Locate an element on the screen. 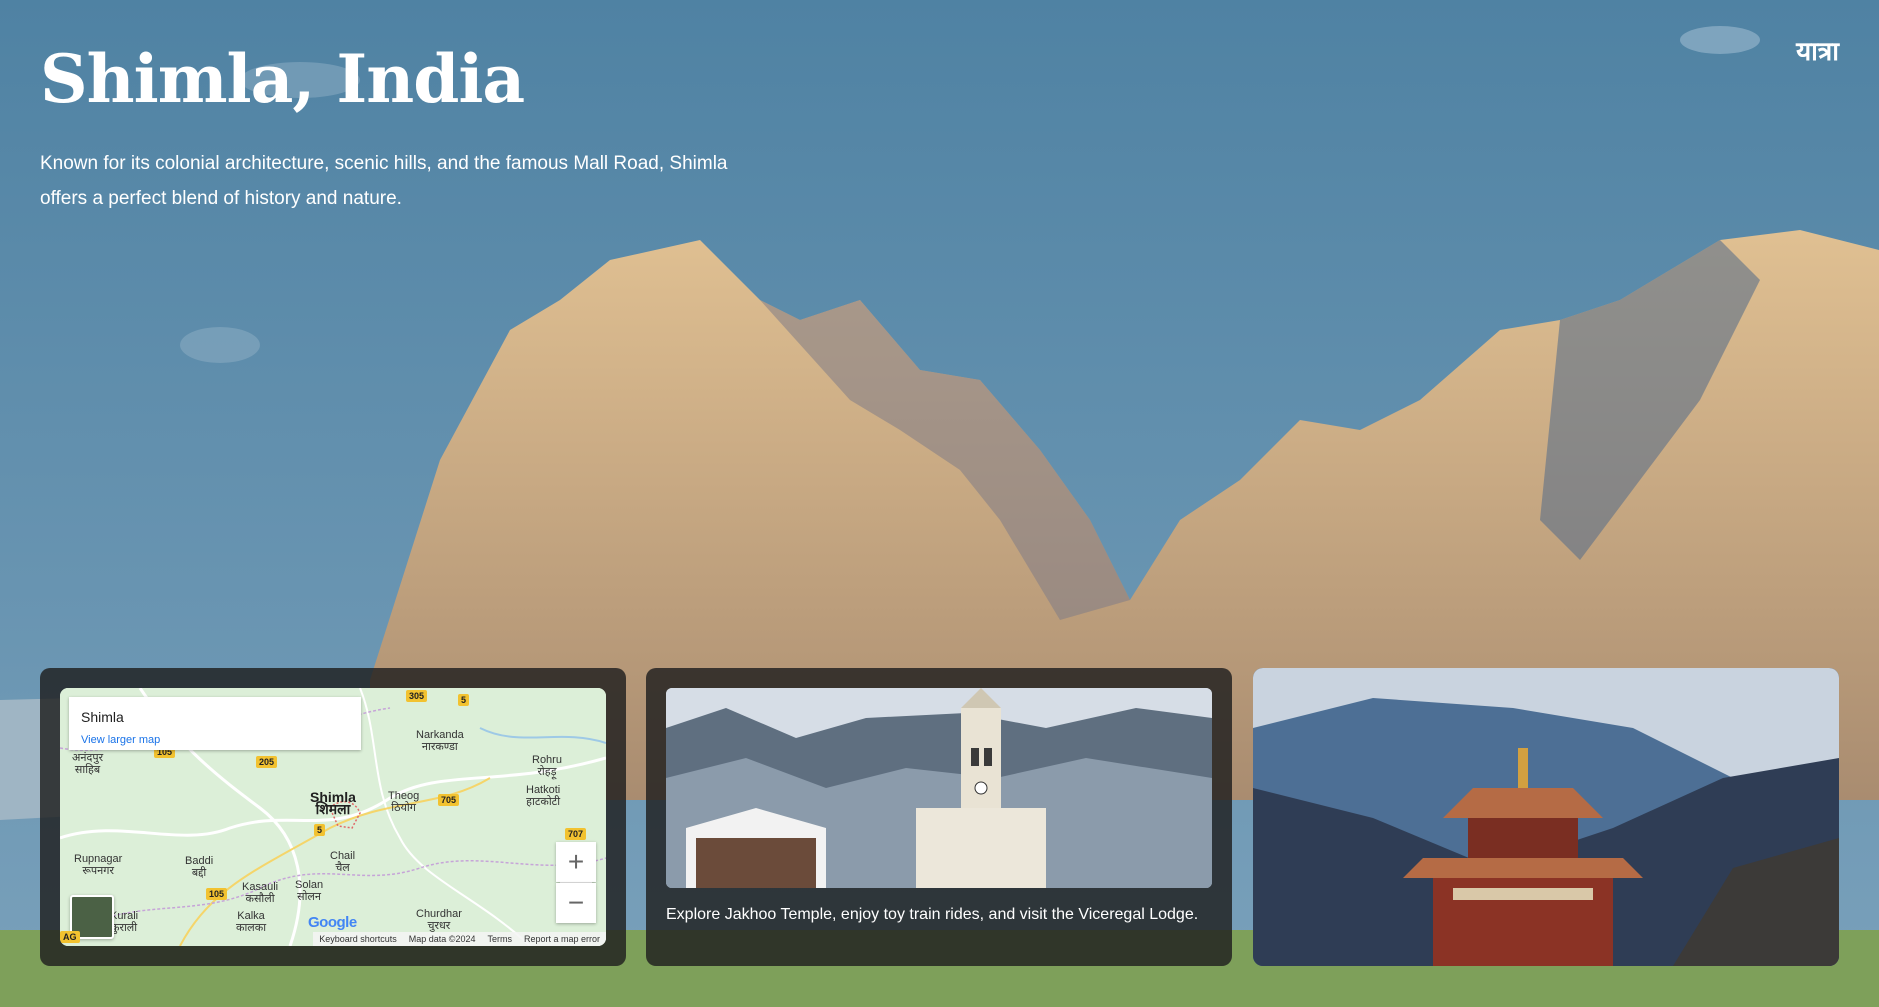 This screenshot has width=1879, height=1007. label-hi: सोलन is located at coordinates (309, 897).